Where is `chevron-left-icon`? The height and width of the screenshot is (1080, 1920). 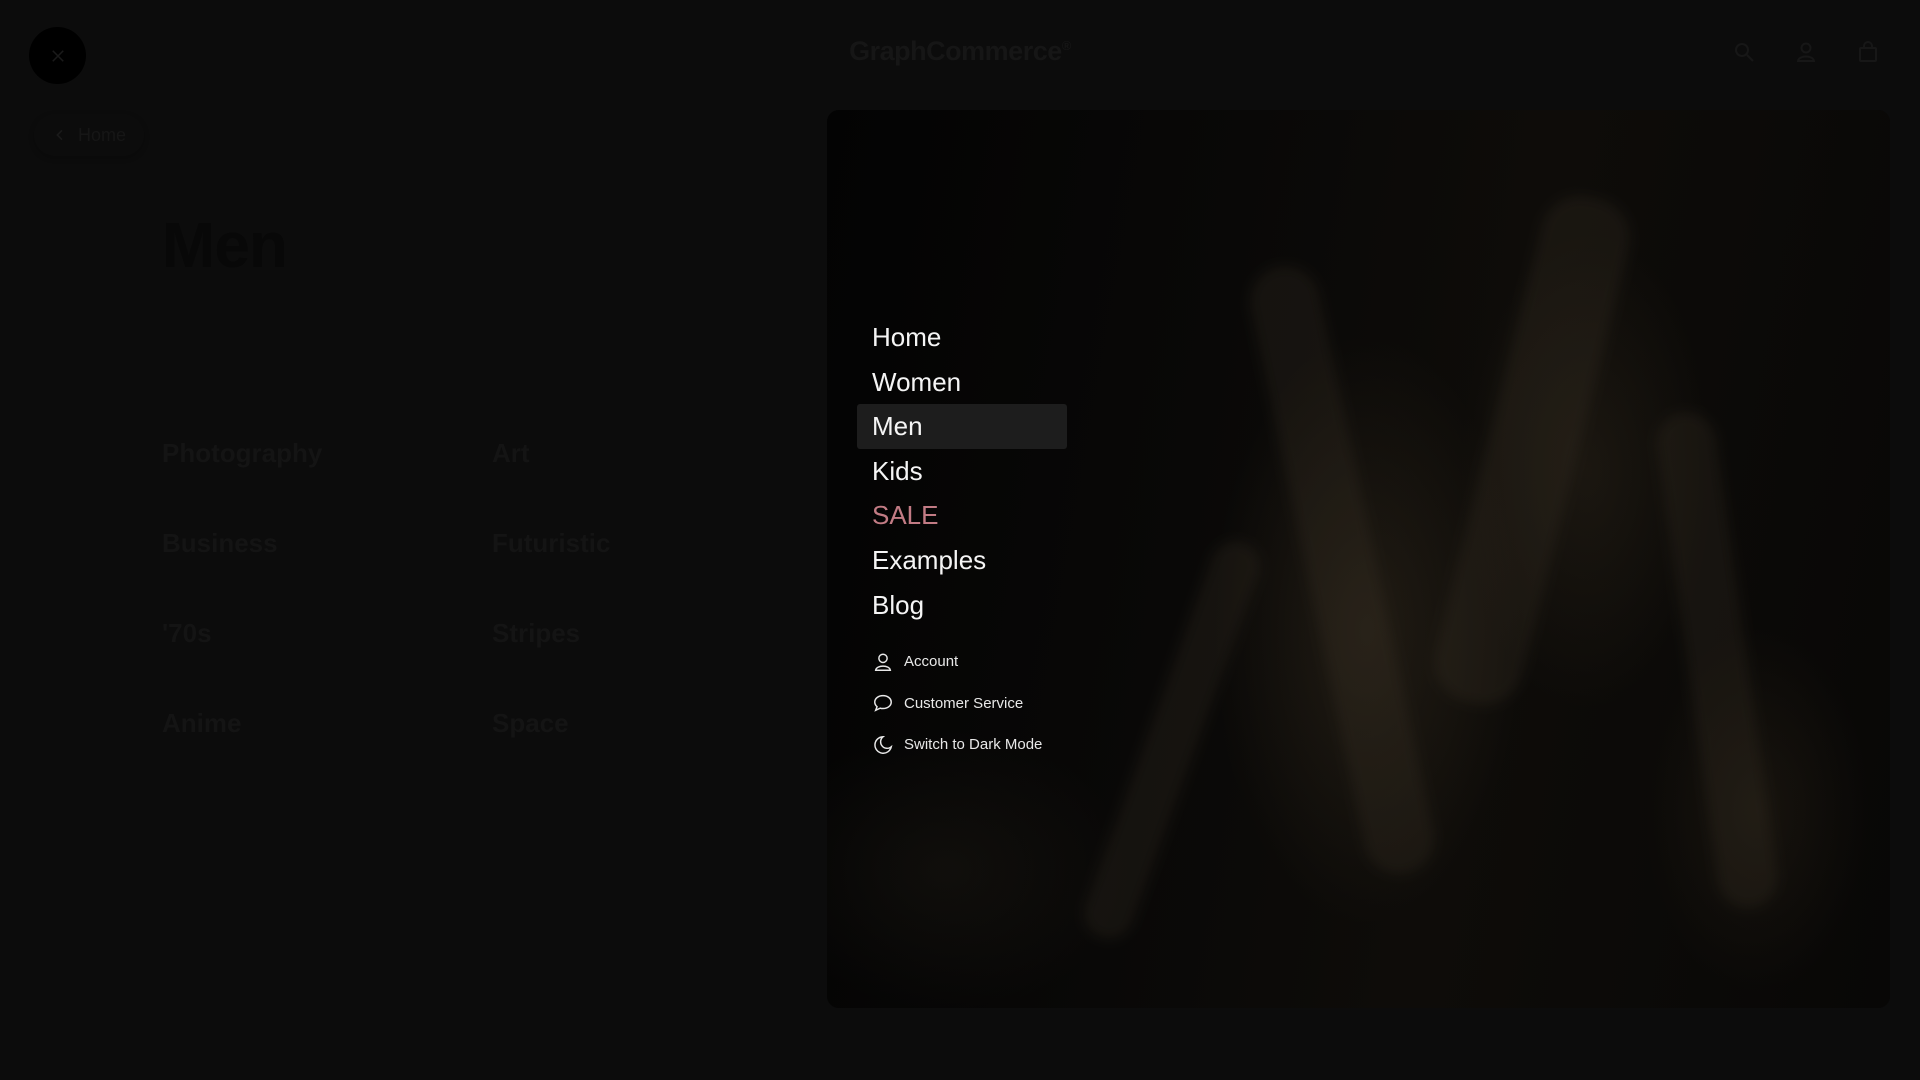 chevron-left-icon is located at coordinates (59, 135).